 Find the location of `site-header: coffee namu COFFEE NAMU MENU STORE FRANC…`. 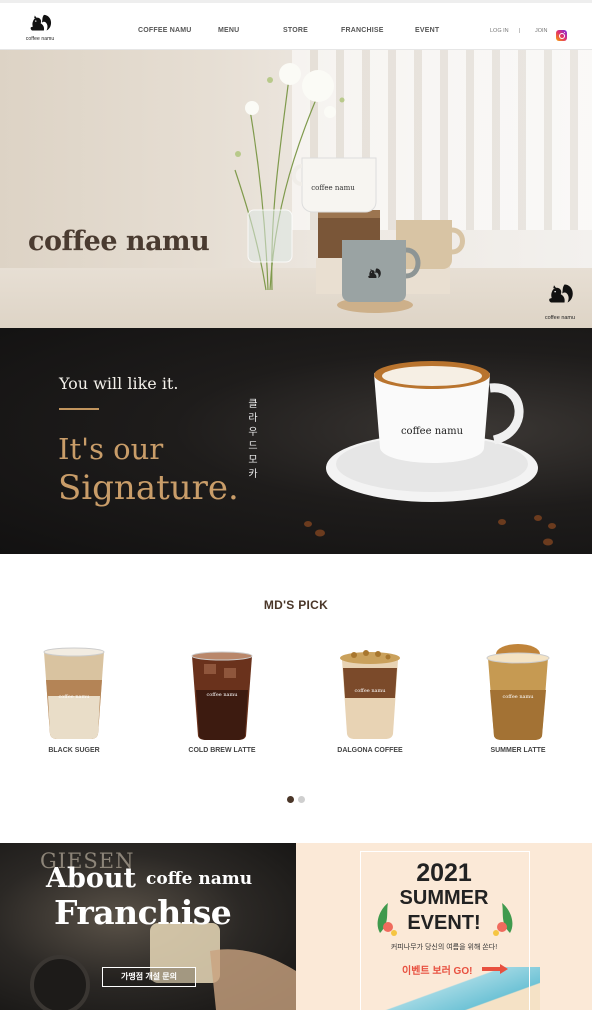

site-header: coffee namu COFFEE NAMU MENU STORE FRANC… is located at coordinates (296, 25).